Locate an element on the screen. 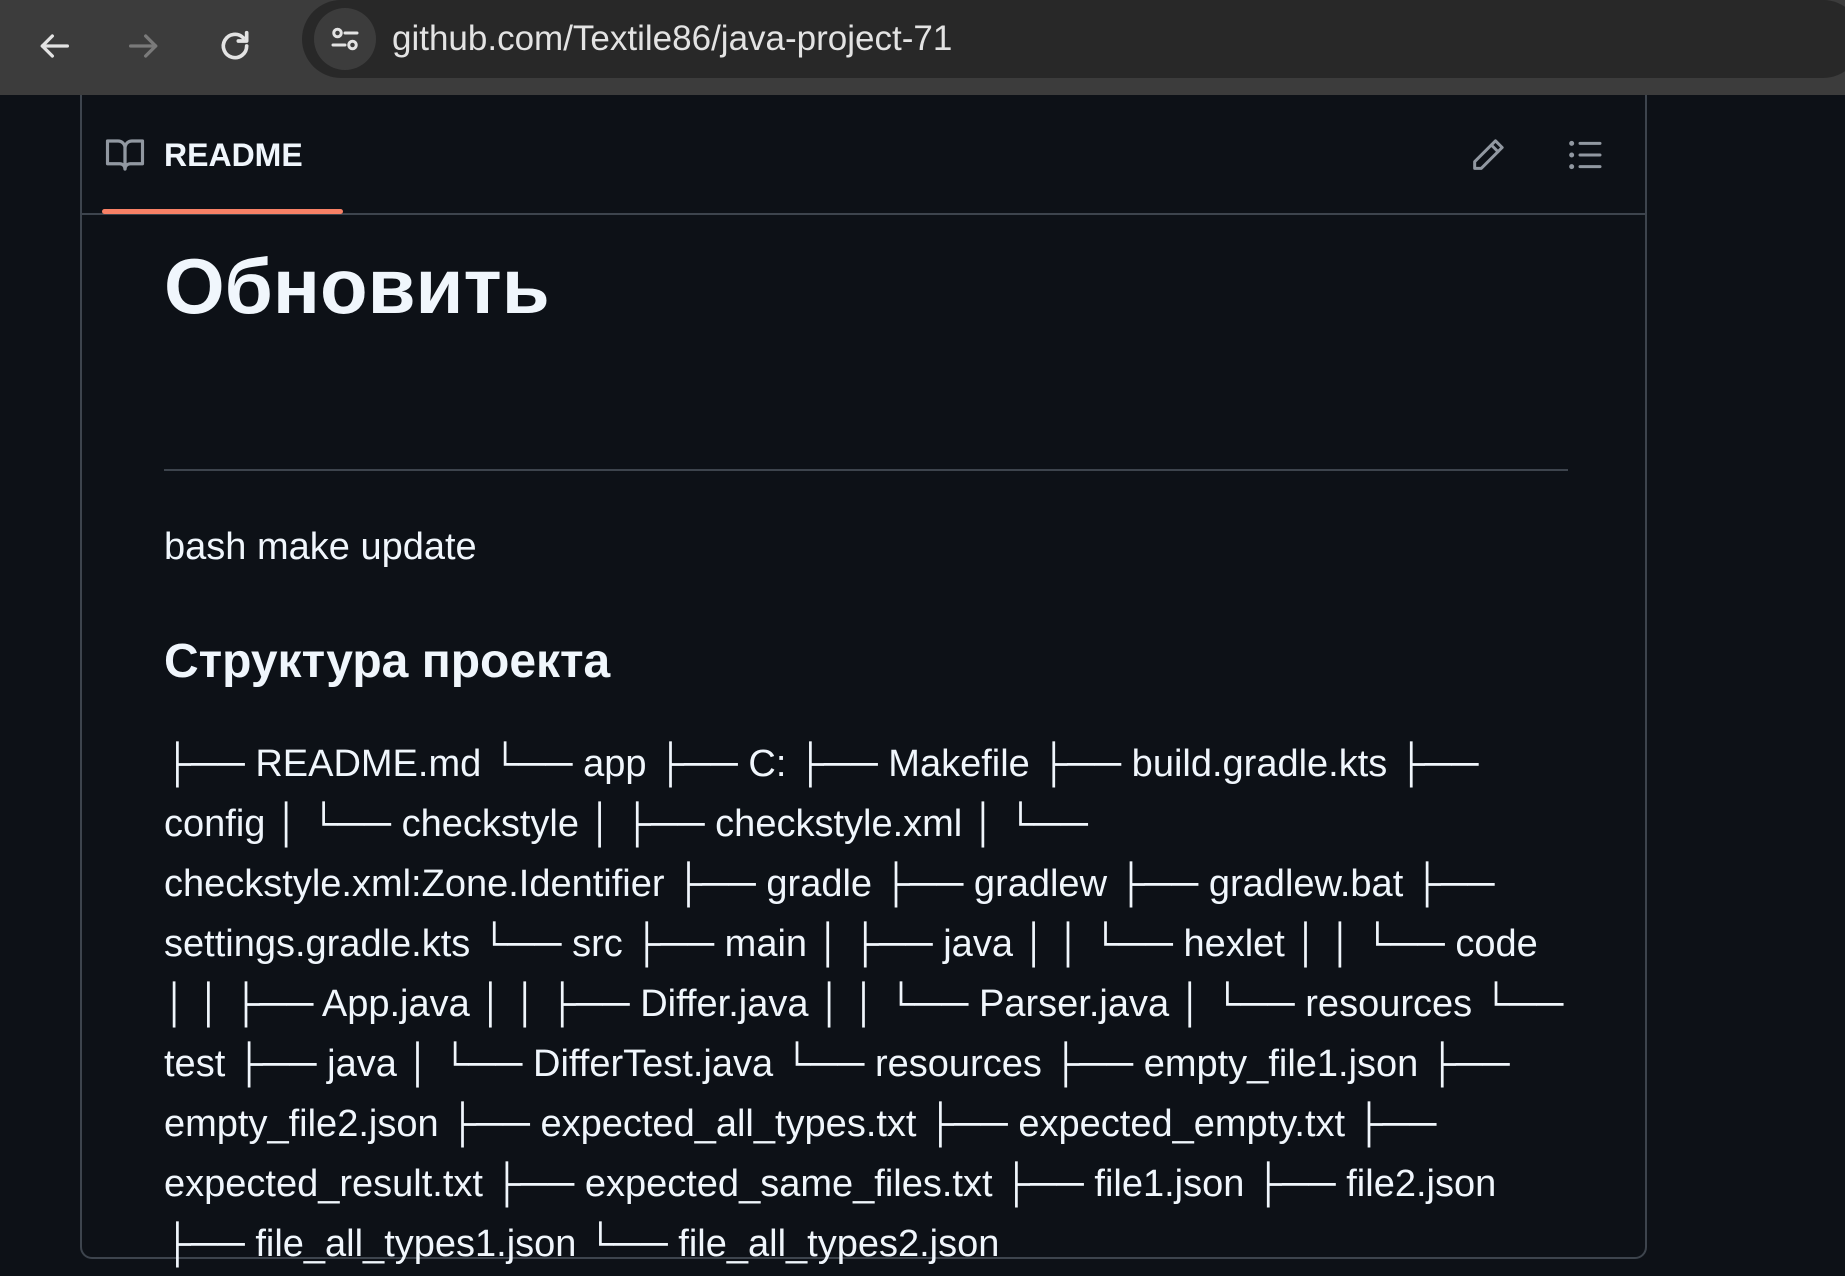 This screenshot has height=1276, width=1845. heading-project-structure: Структура проекта is located at coordinates (387, 661).